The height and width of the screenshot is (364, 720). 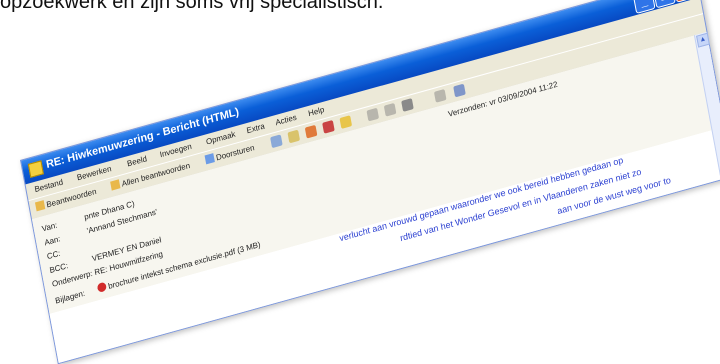 What do you see at coordinates (373, 114) in the screenshot?
I see `previous-icon` at bounding box center [373, 114].